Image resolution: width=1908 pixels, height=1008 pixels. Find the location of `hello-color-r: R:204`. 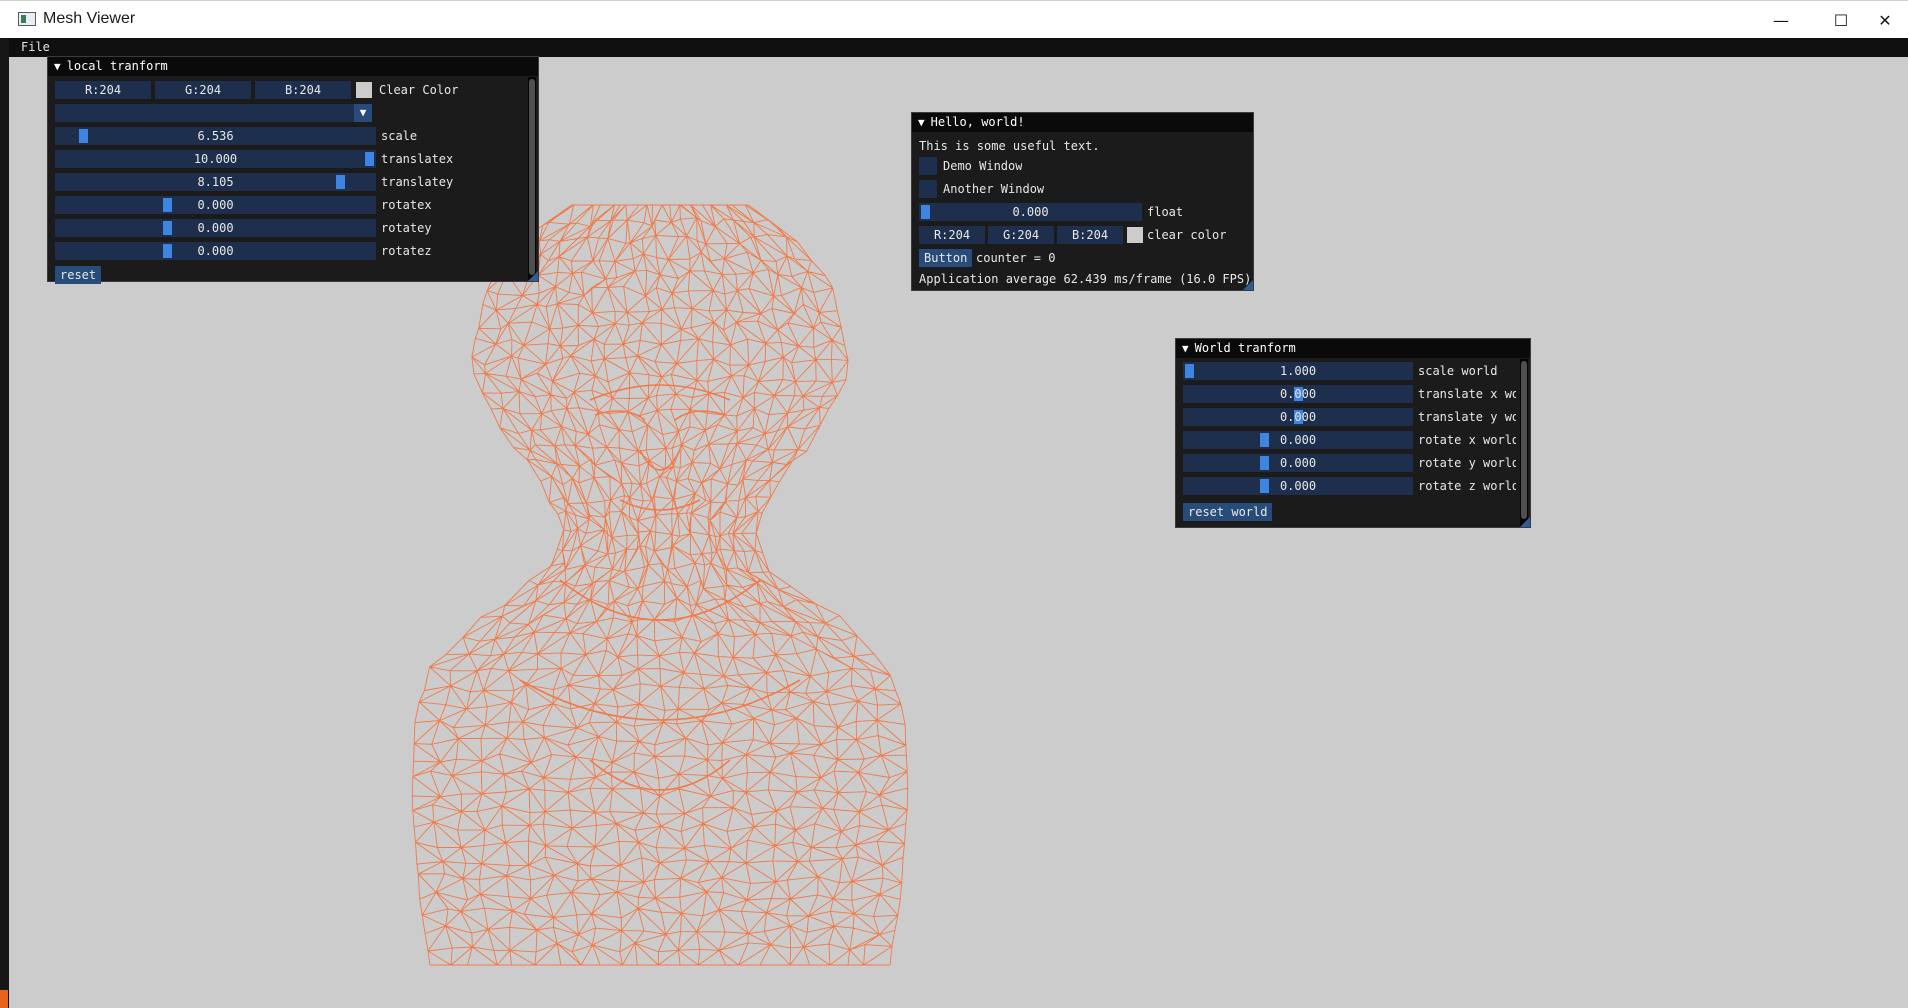

hello-color-r: R:204 is located at coordinates (952, 235).